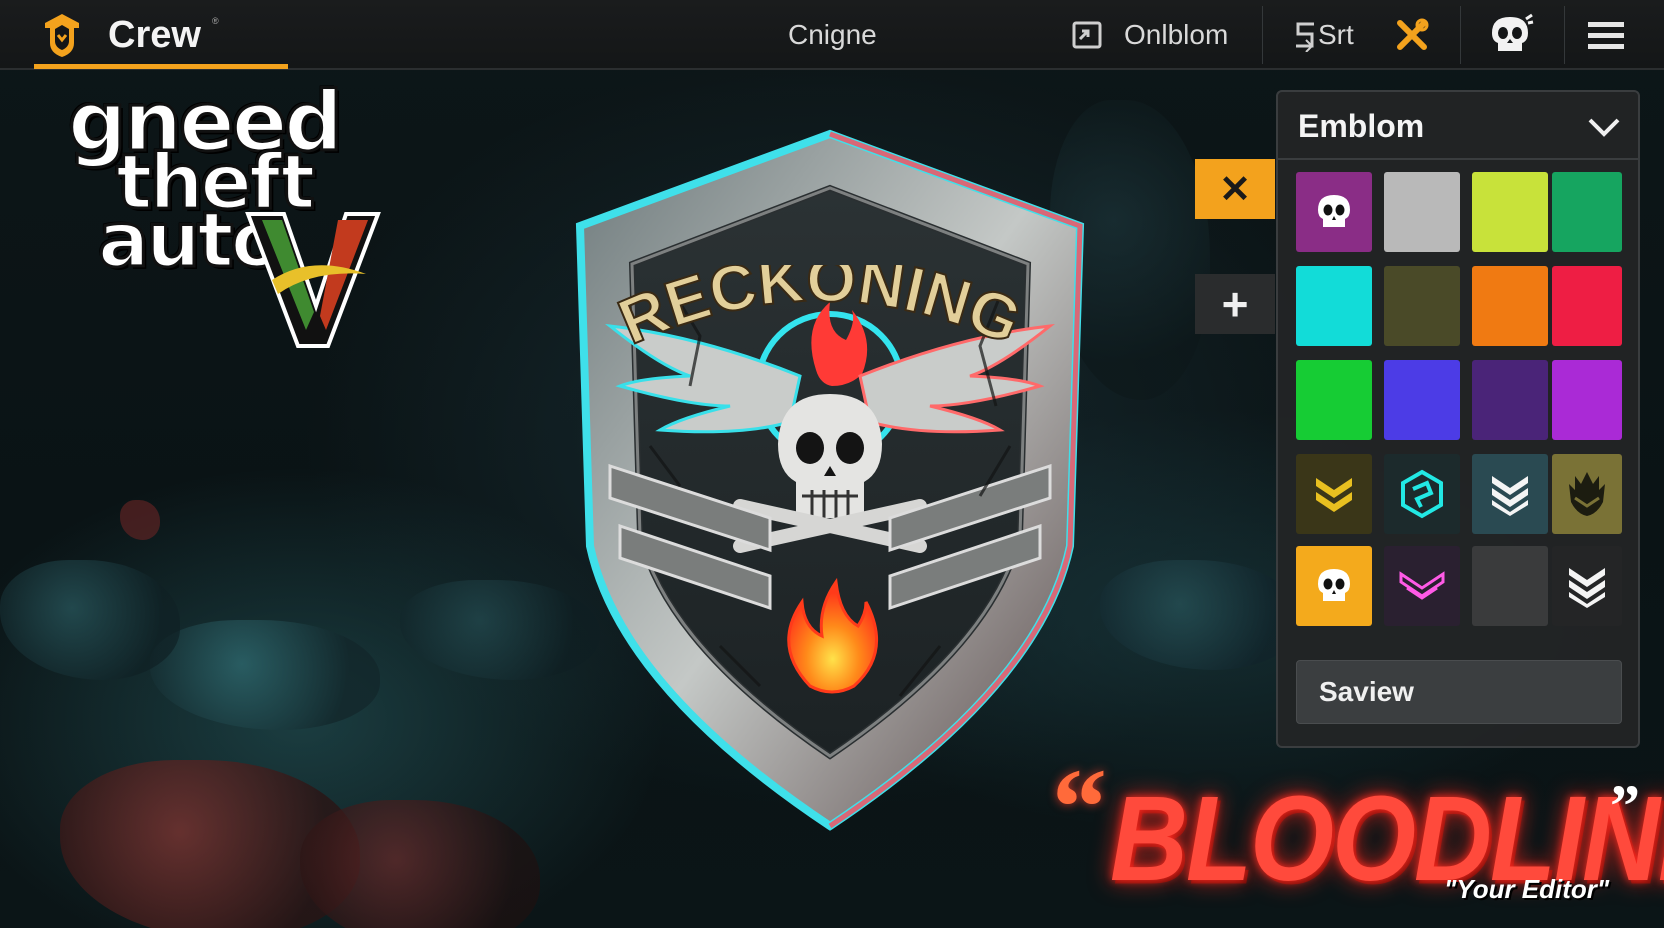  I want to click on save-button: Saview, so click(1459, 692).